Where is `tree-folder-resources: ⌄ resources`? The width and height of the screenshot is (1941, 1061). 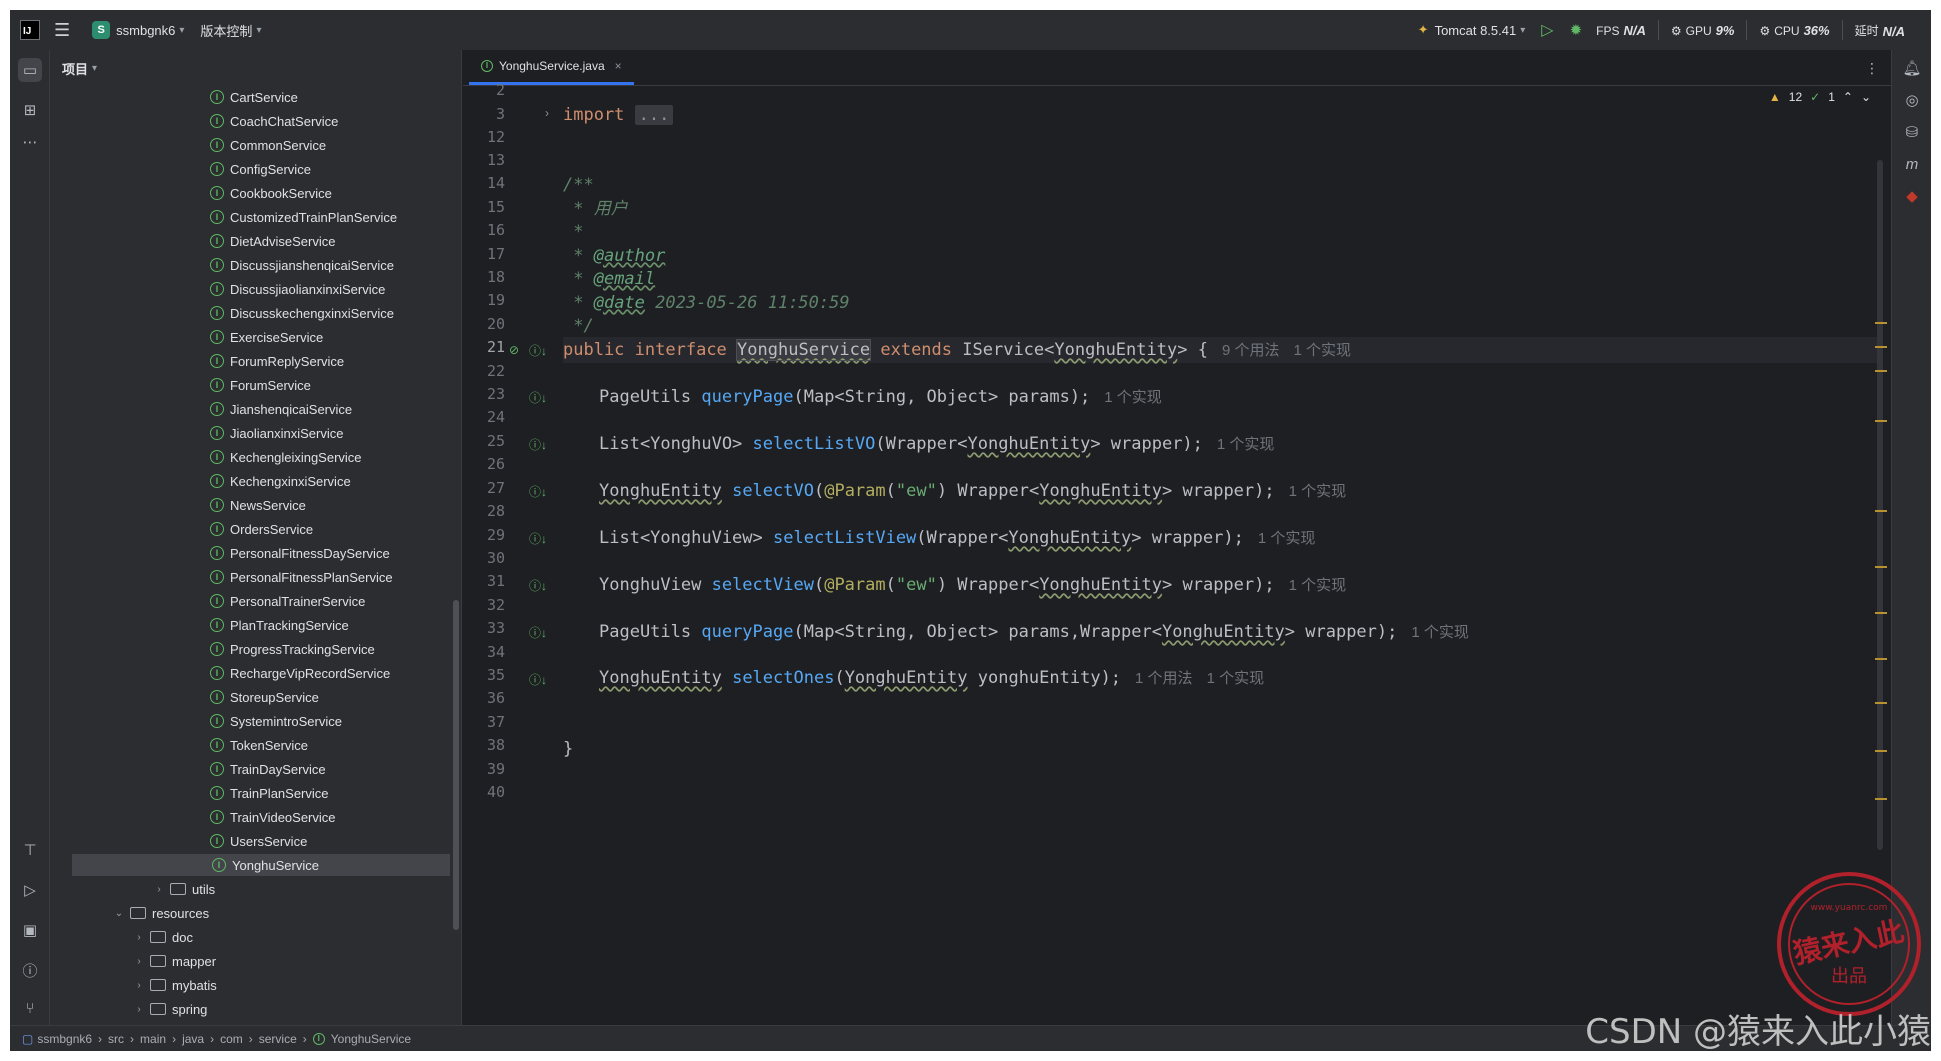 tree-folder-resources: ⌄ resources is located at coordinates (160, 913).